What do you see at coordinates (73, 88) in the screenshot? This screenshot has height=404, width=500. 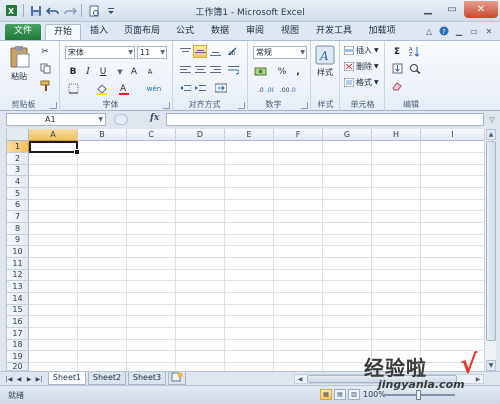 I see `border-icon` at bounding box center [73, 88].